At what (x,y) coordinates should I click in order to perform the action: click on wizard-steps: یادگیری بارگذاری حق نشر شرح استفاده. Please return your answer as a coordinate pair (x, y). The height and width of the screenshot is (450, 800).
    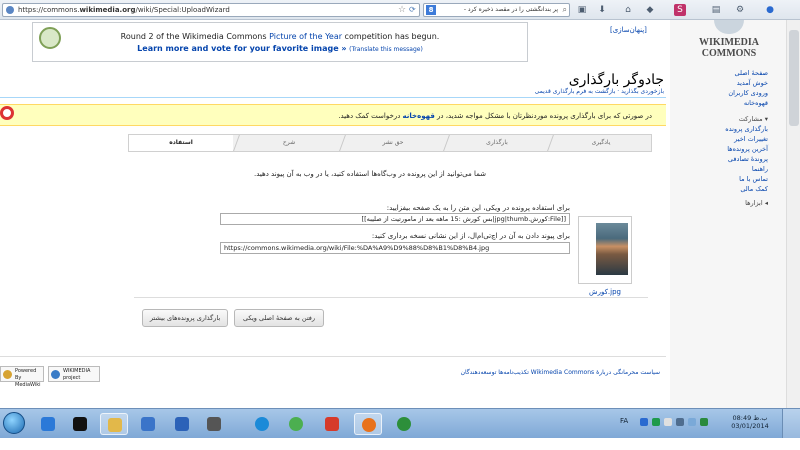
    Looking at the image, I should click on (390, 143).